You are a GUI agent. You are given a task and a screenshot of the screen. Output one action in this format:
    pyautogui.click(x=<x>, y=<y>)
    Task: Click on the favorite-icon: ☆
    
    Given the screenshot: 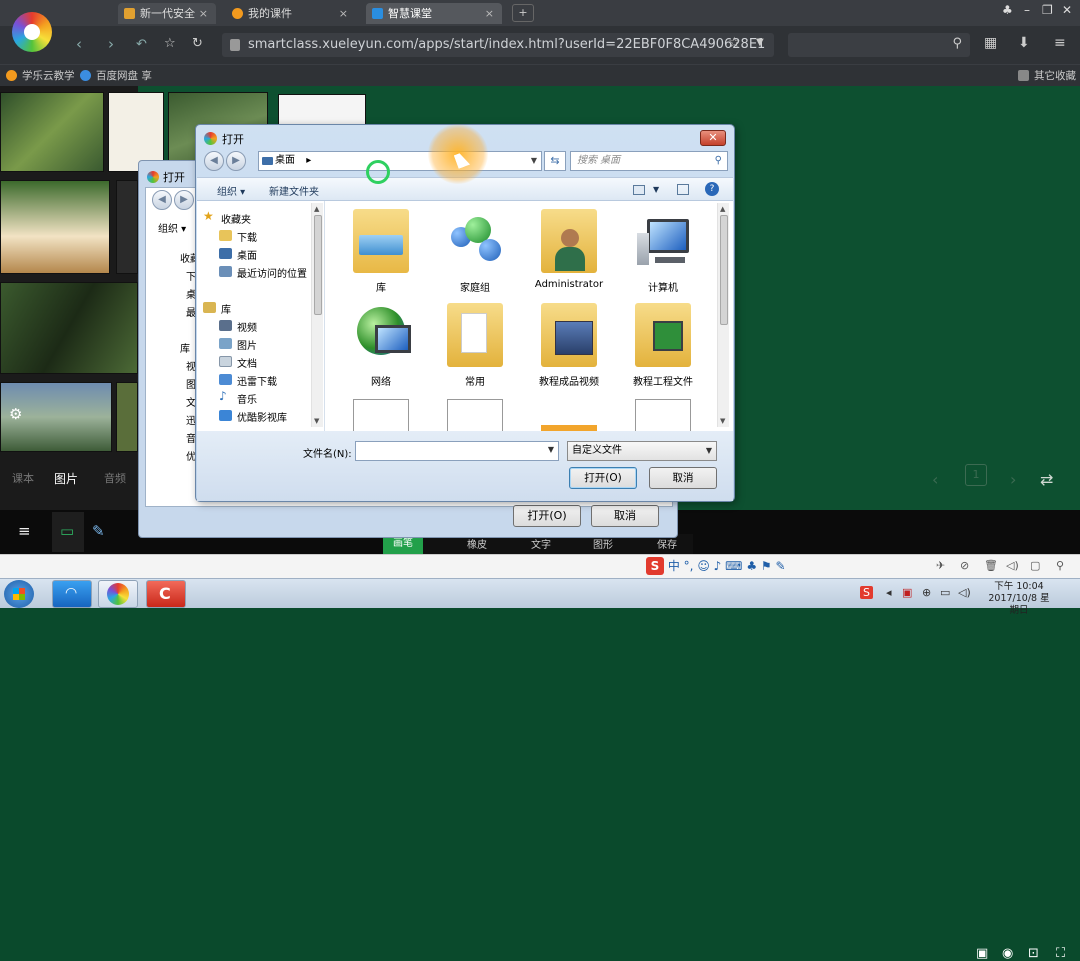 What is the action you would take?
    pyautogui.click(x=734, y=43)
    